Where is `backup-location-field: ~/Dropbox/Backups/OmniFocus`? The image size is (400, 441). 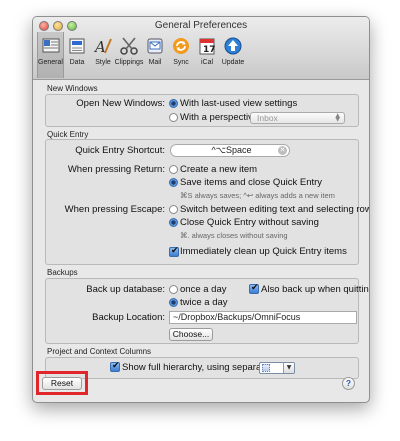 backup-location-field: ~/Dropbox/Backups/OmniFocus is located at coordinates (263, 317).